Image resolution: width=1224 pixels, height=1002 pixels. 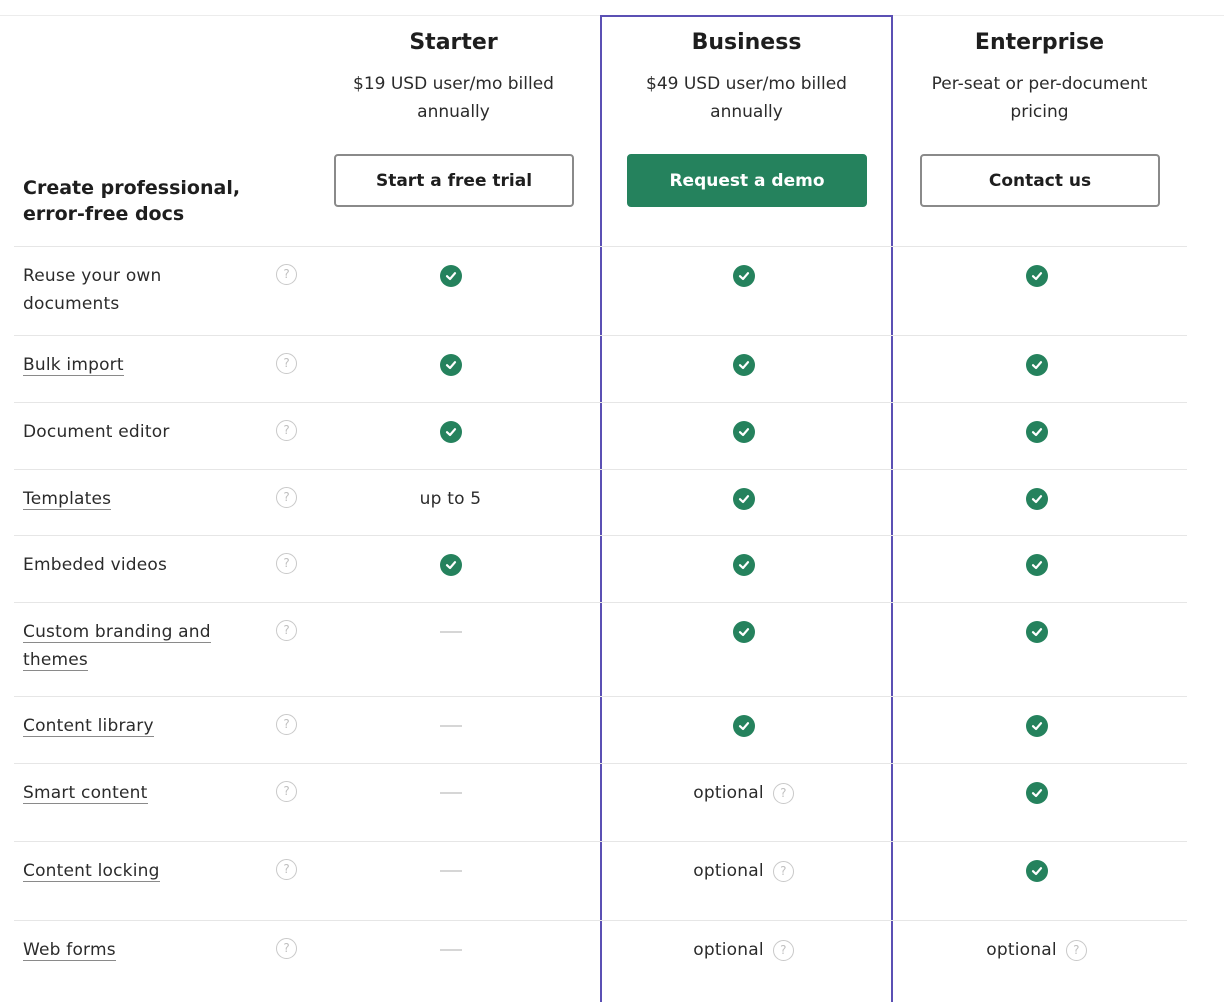 What do you see at coordinates (95, 565) in the screenshot?
I see `feature-label-text: Embeded videos` at bounding box center [95, 565].